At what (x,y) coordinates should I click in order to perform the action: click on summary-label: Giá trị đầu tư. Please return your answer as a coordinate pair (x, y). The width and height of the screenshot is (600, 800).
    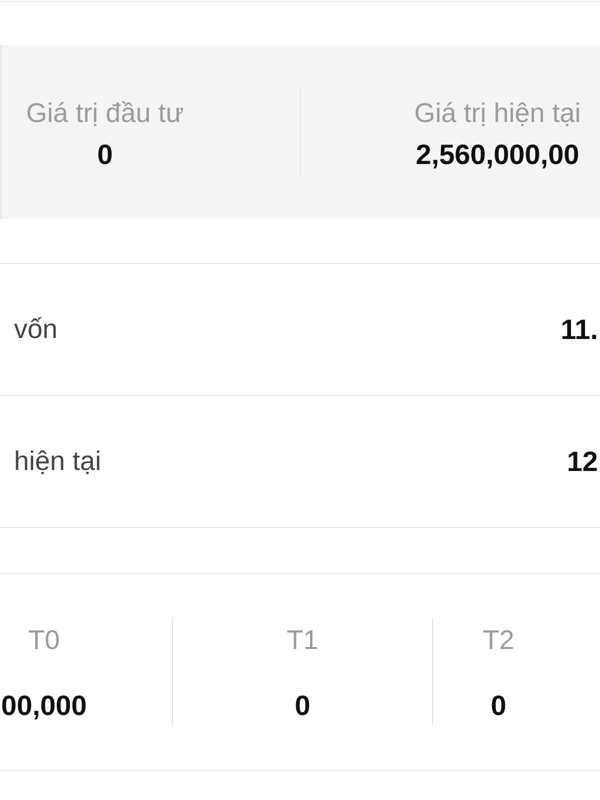
    Looking at the image, I should click on (105, 113).